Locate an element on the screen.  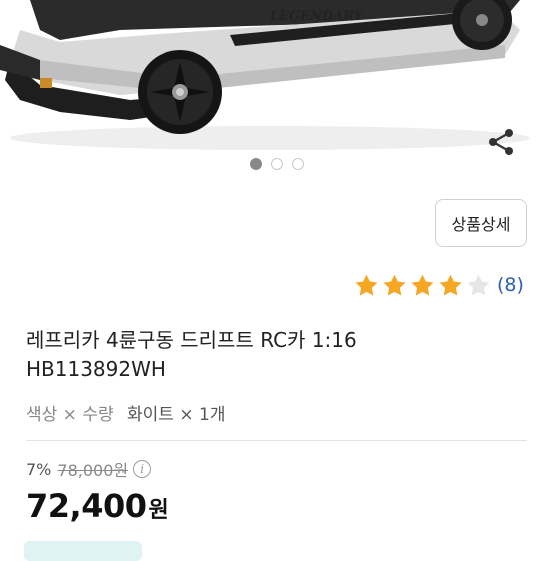
selected-option: 색상 × 수량 화이트 × 1개 is located at coordinates (125, 412).